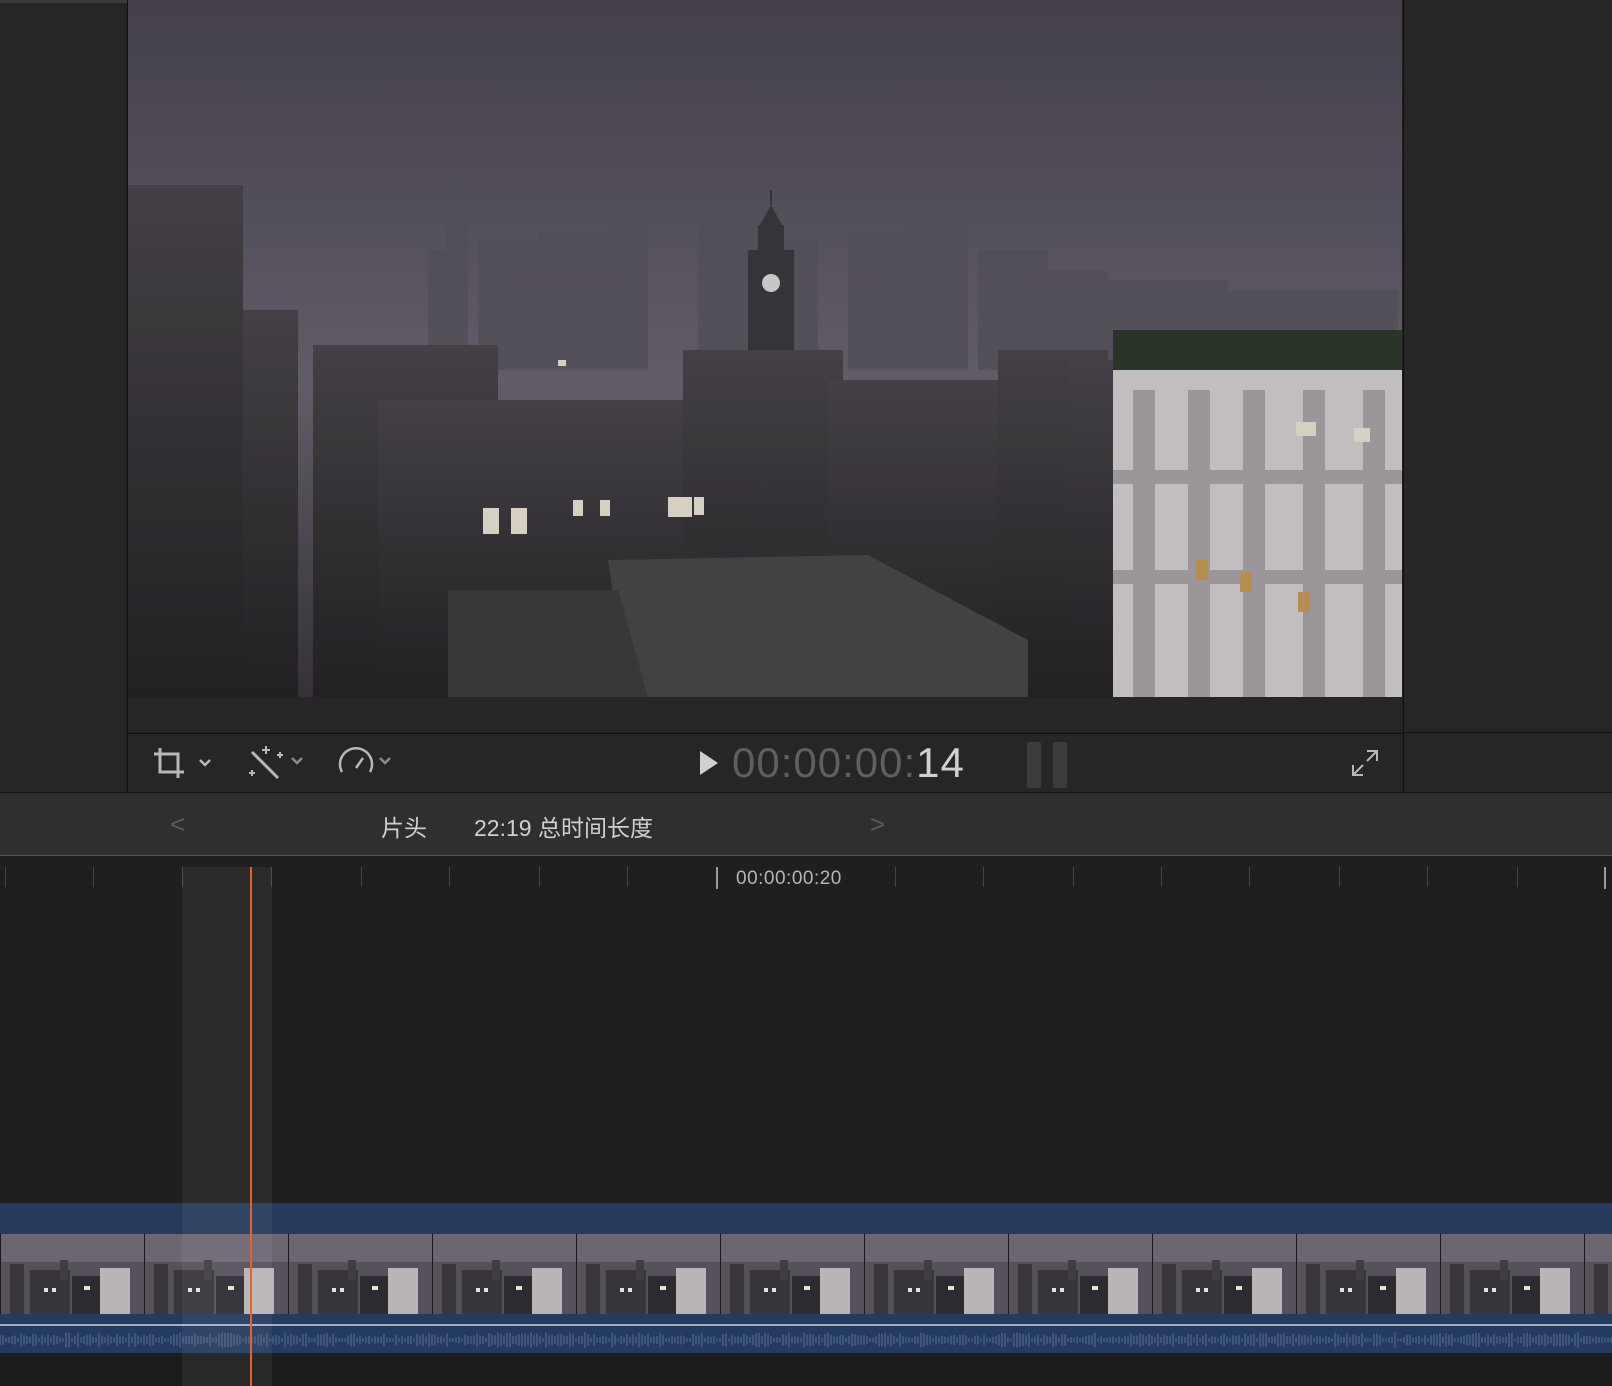 This screenshot has width=1612, height=1386. I want to click on enhance-menu-button, so click(279, 763).